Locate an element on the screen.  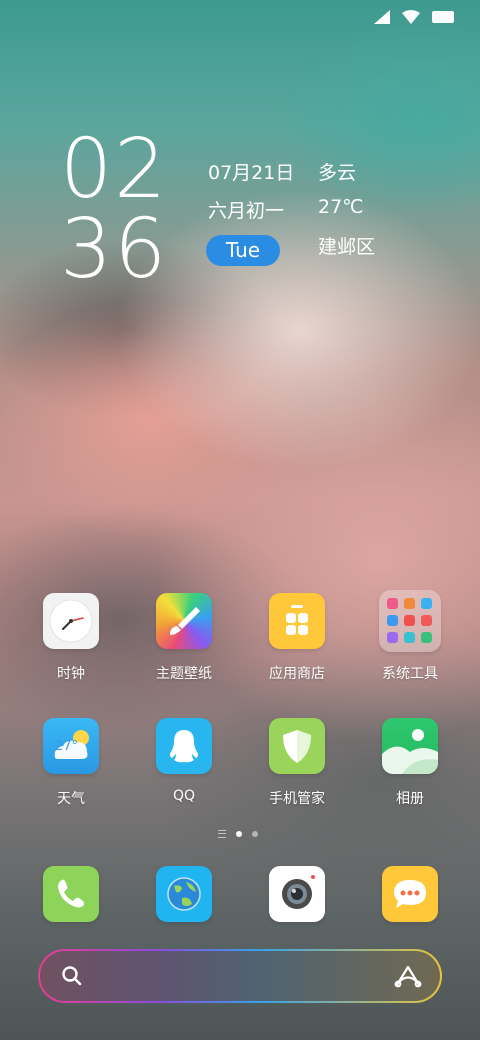
date-text: 07月21日 is located at coordinates (251, 173).